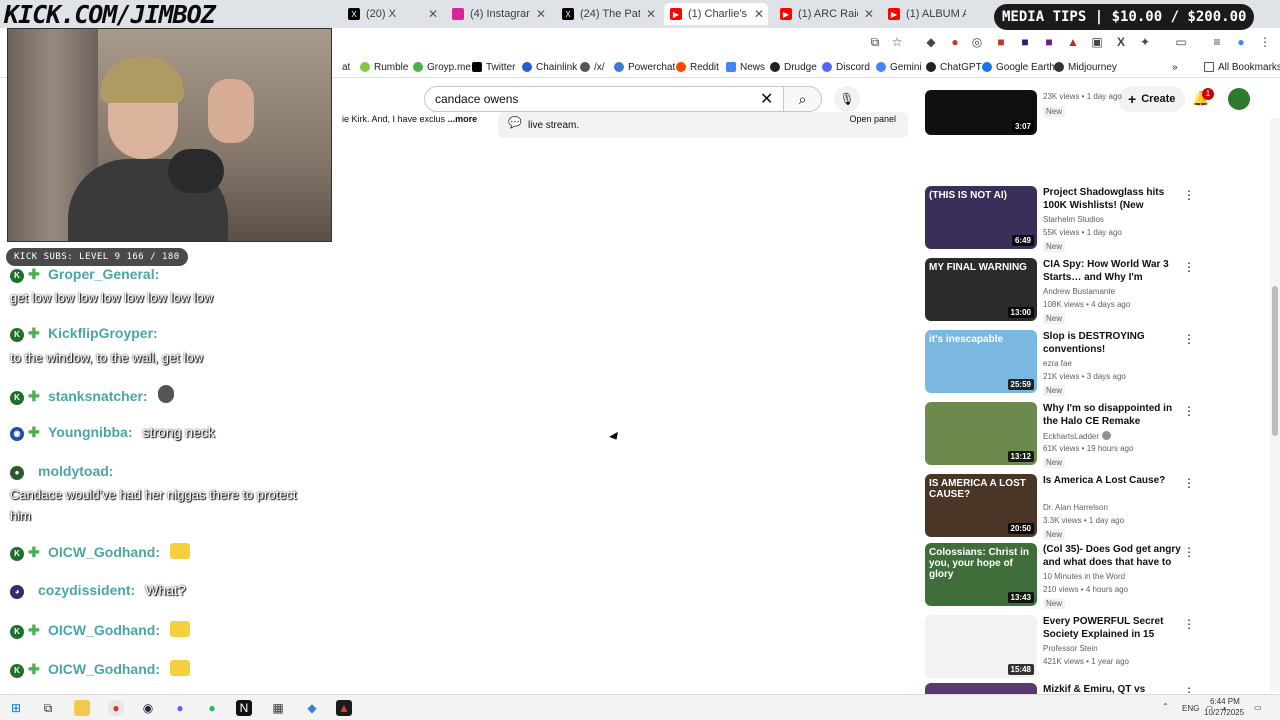 Image resolution: width=1280 pixels, height=720 pixels. I want to click on start-icon: ⊞, so click(16, 708).